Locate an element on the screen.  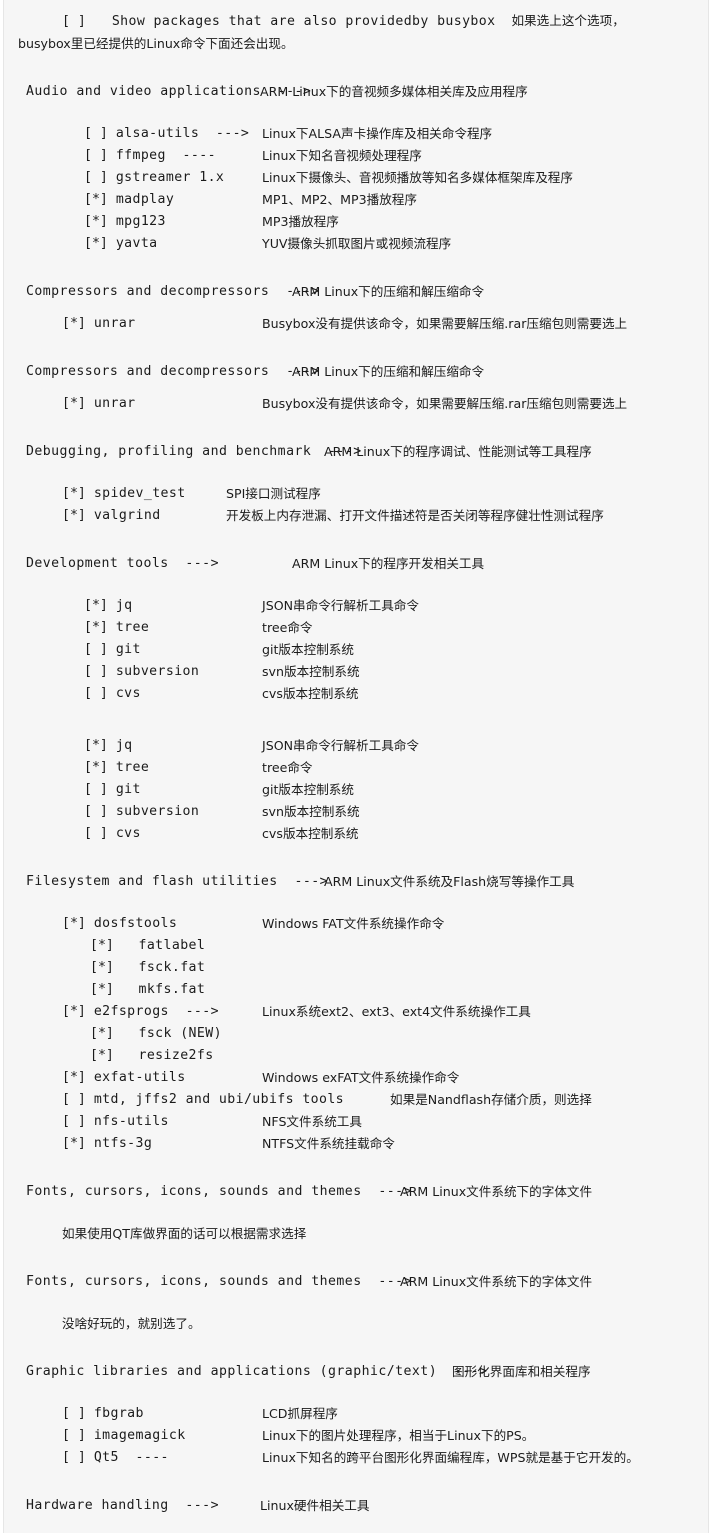
package-item-row: [*] fsck.fat is located at coordinates (356, 968).